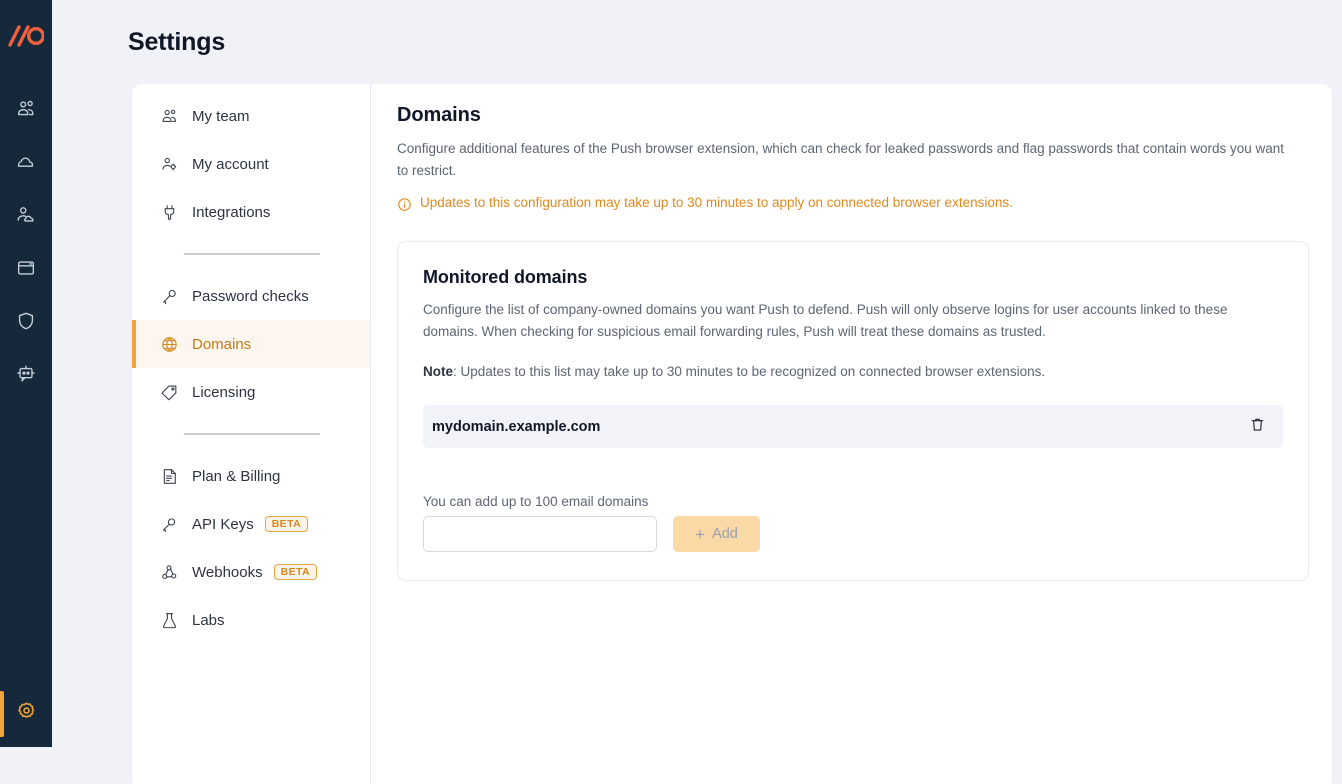 The image size is (1342, 784). I want to click on gear-icon, so click(26, 714).